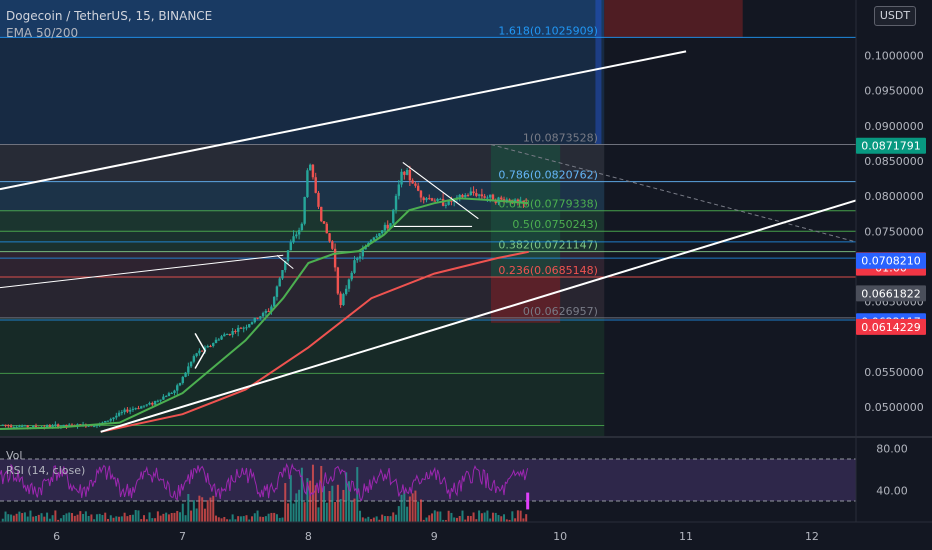 Image resolution: width=932 pixels, height=550 pixels. I want to click on rsi-label: RSI (14, close), so click(45, 470).